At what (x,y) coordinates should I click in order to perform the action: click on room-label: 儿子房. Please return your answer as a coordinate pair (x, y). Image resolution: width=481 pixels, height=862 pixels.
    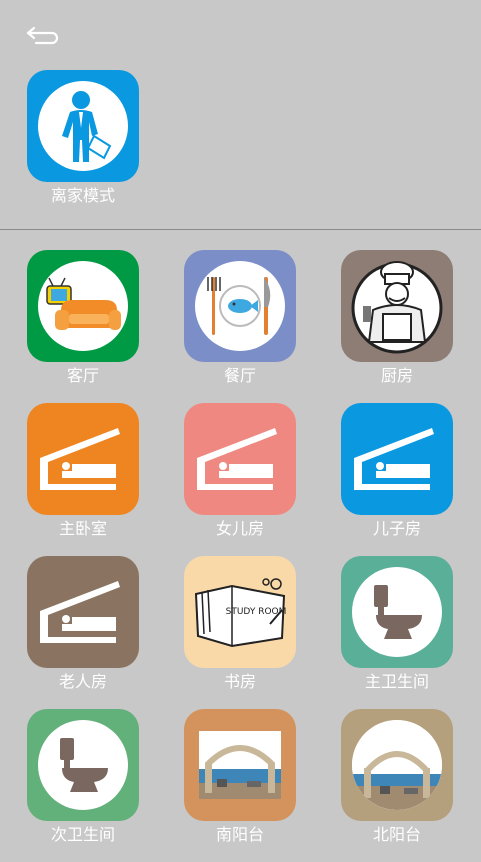
    Looking at the image, I should click on (396, 528).